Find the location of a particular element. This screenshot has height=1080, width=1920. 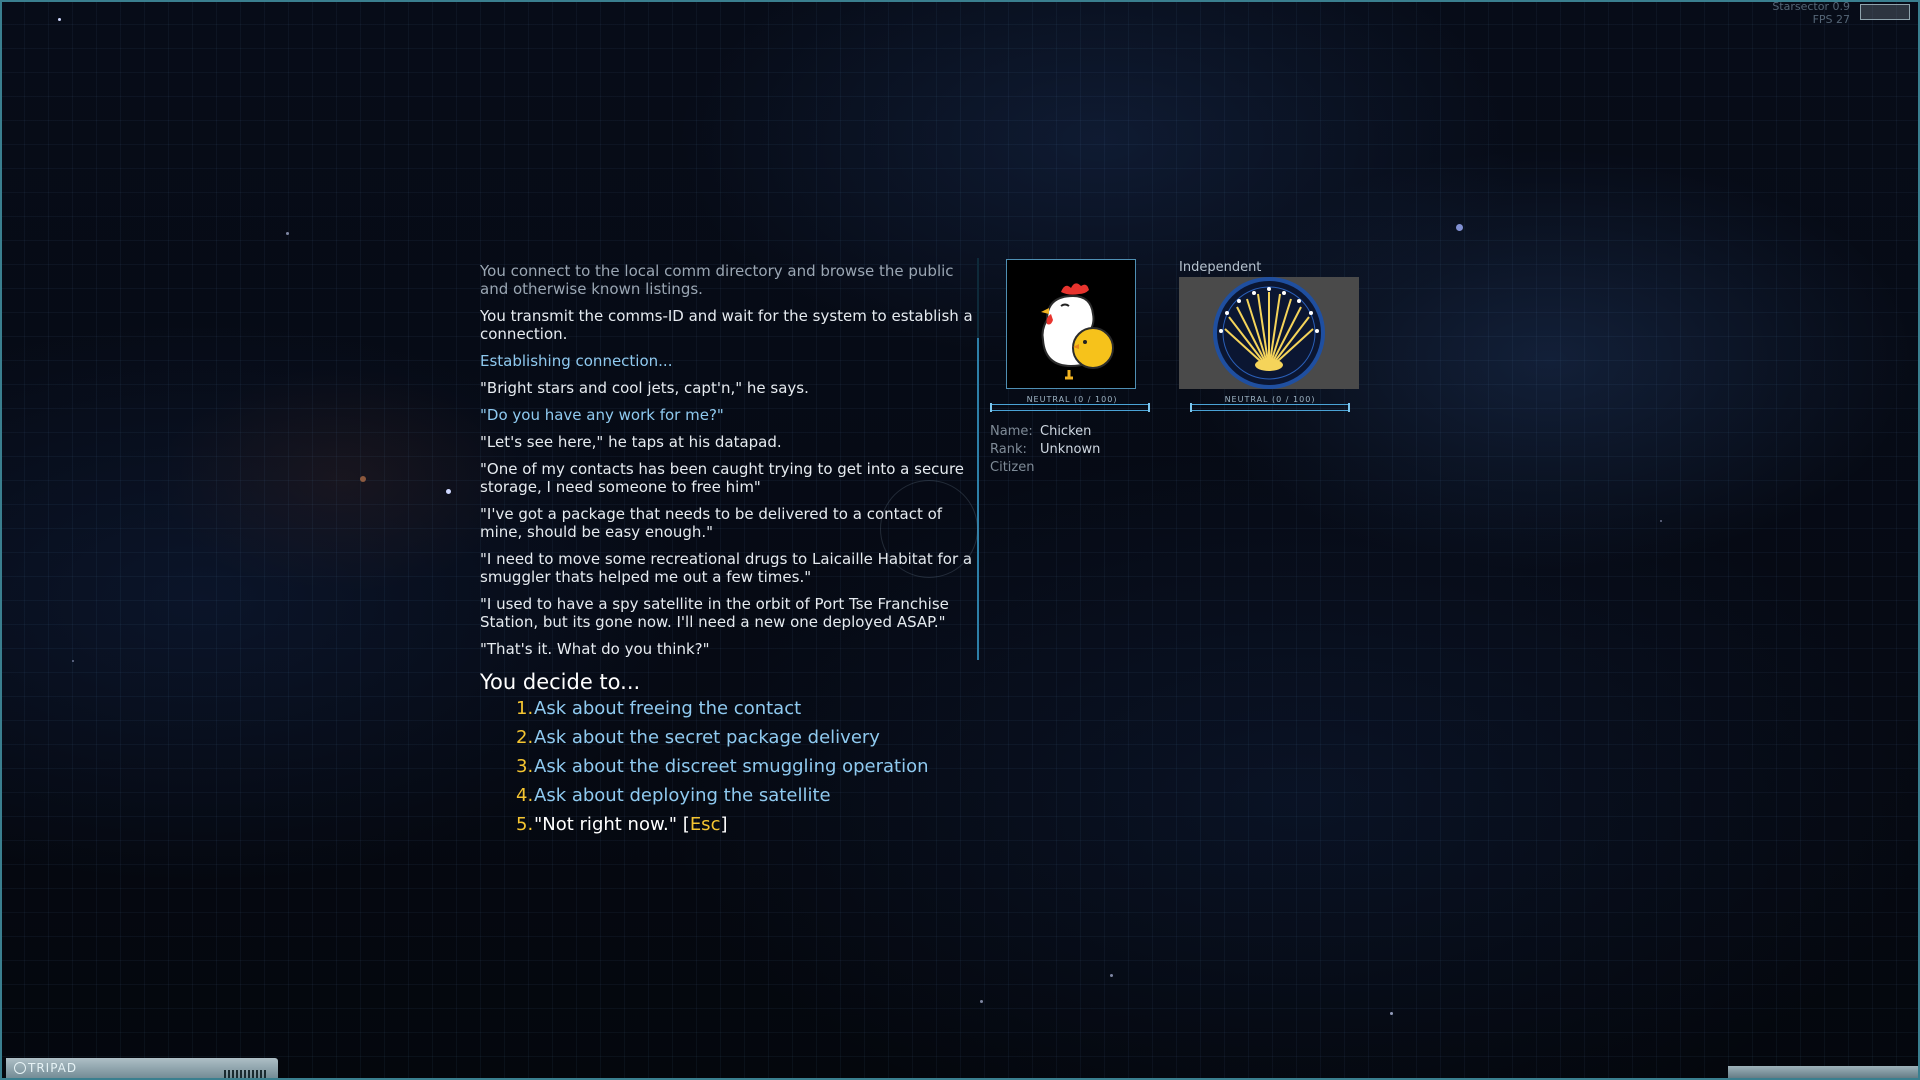

faction-emblem is located at coordinates (1269, 333).